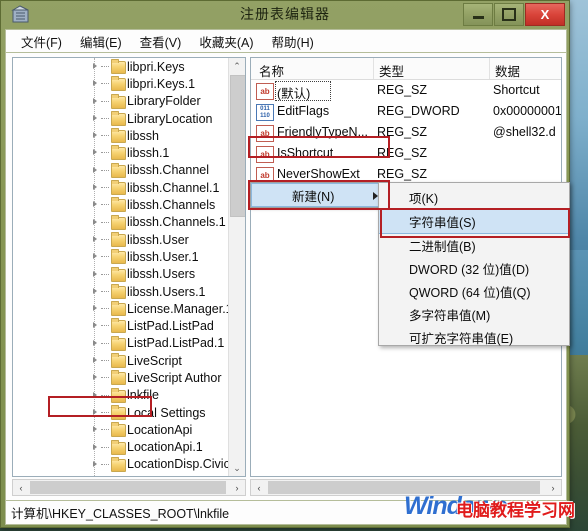  I want to click on tree-item: lnkfile, so click(122, 395).